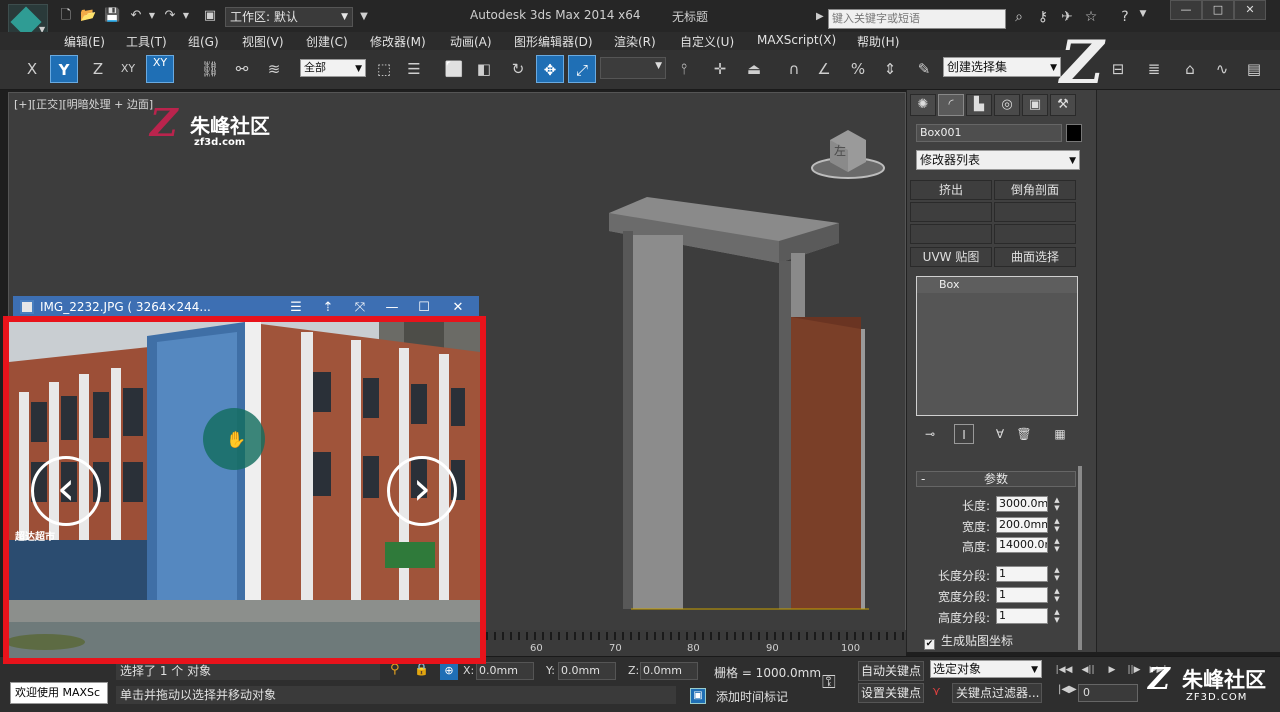 The height and width of the screenshot is (712, 1280). Describe the element at coordinates (1074, 133) in the screenshot. I see `object-color-swatch` at that location.